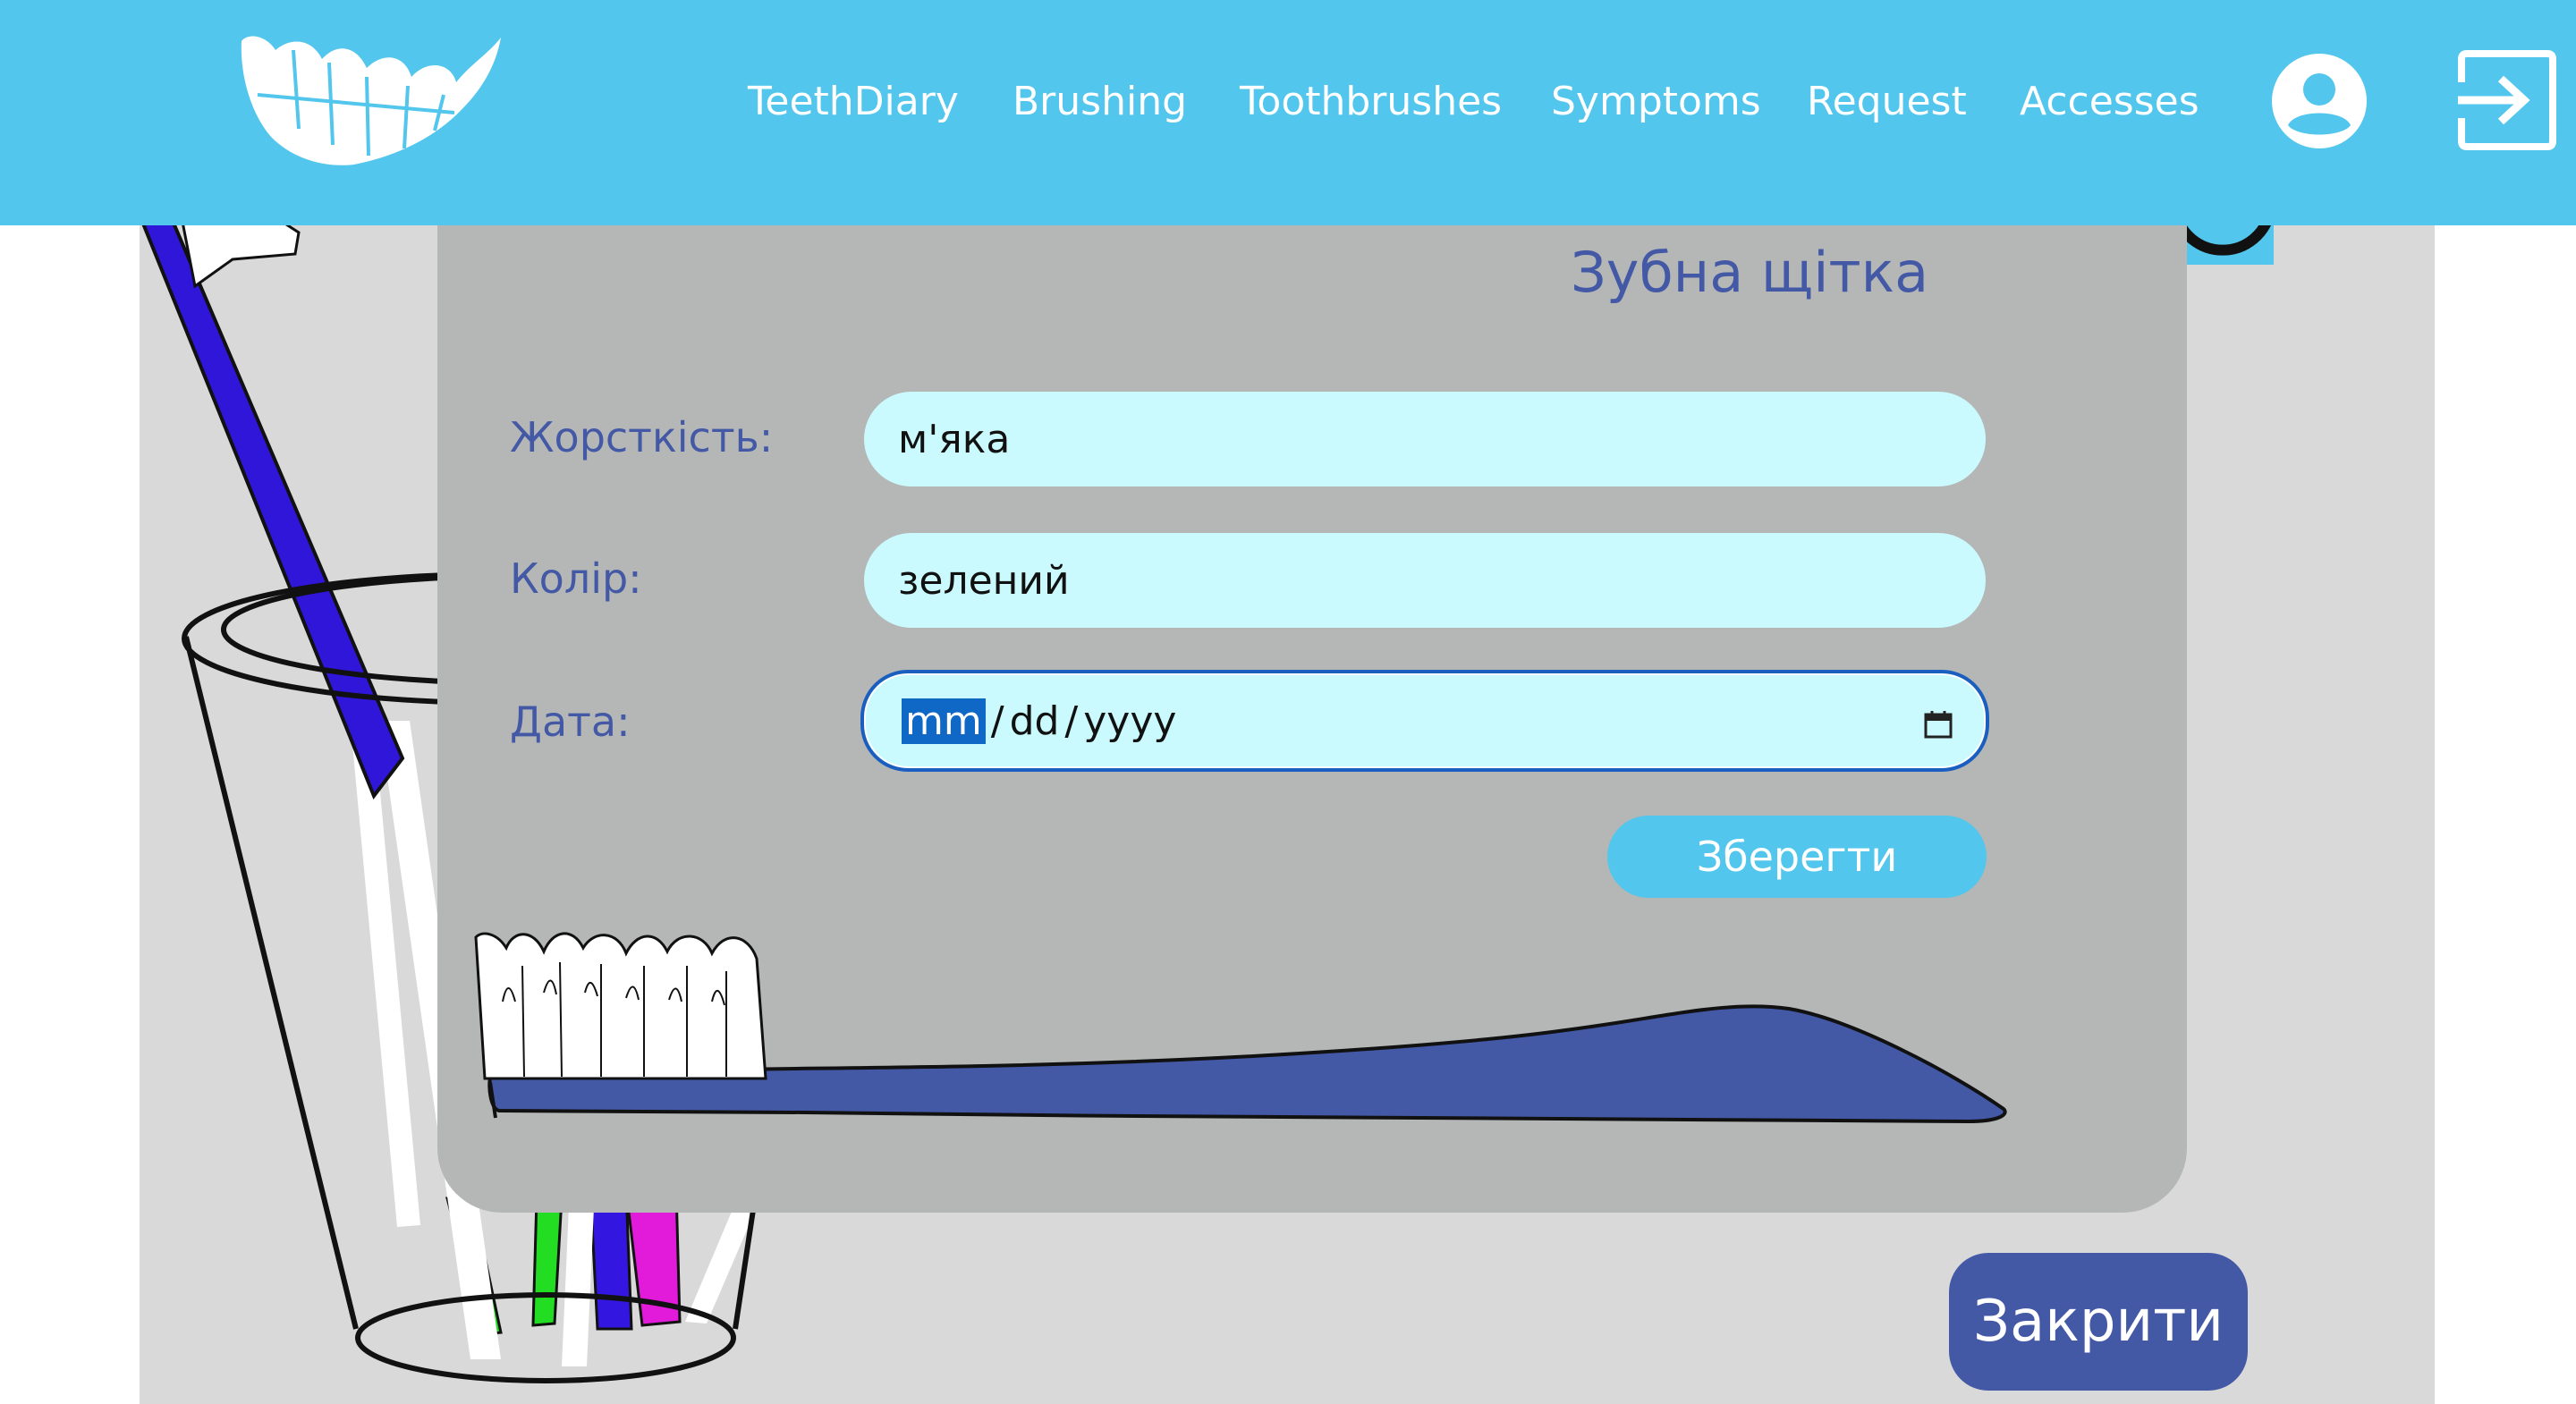  I want to click on nav-symptoms: Symptoms, so click(1656, 101).